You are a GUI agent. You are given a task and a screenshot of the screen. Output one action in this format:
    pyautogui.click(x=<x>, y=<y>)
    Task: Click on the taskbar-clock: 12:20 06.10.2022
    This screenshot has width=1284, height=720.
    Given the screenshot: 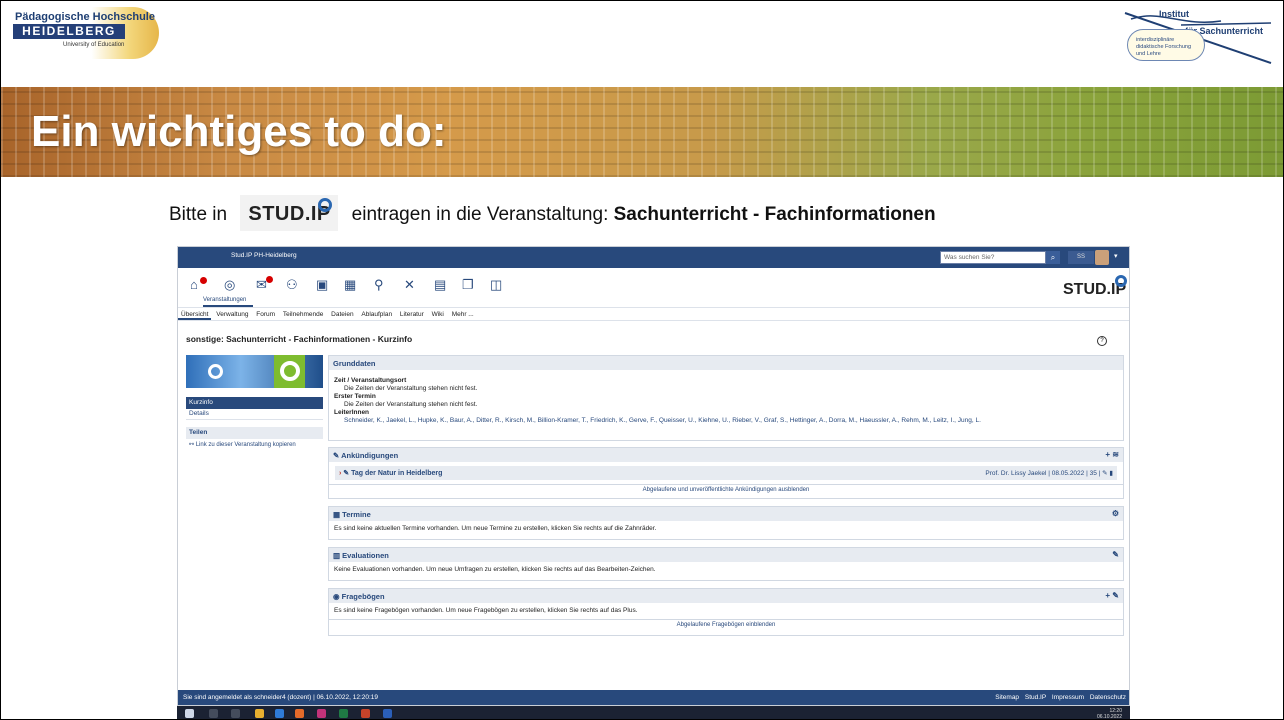 What is the action you would take?
    pyautogui.click(x=1109, y=713)
    